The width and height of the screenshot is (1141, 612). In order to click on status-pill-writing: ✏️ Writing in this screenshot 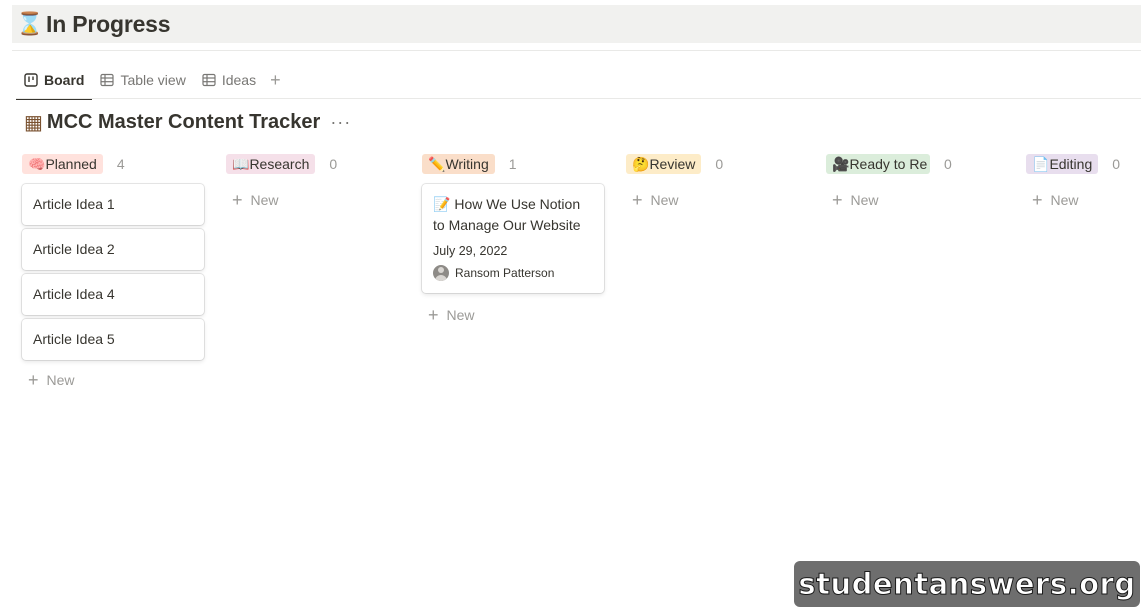, I will do `click(458, 164)`.